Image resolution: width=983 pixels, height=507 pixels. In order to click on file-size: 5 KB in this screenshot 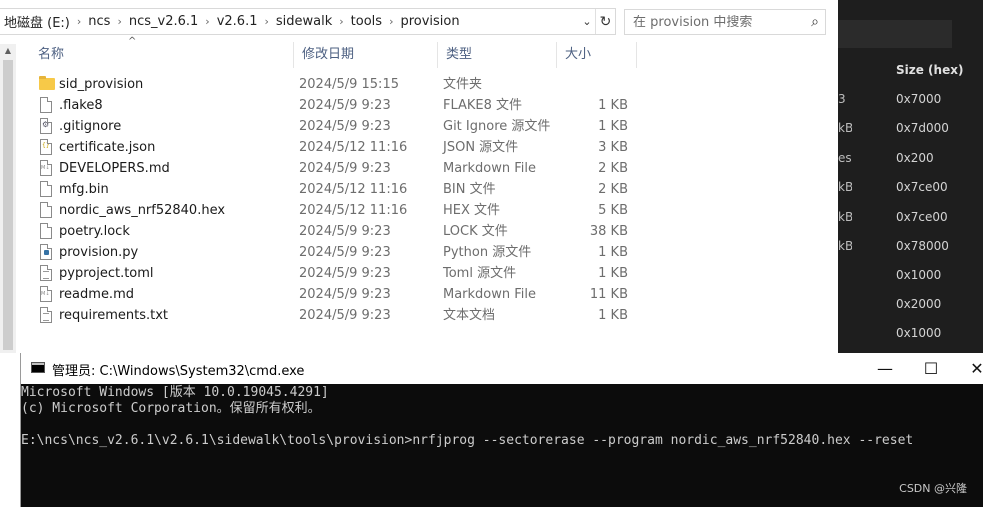, I will do `click(613, 210)`.